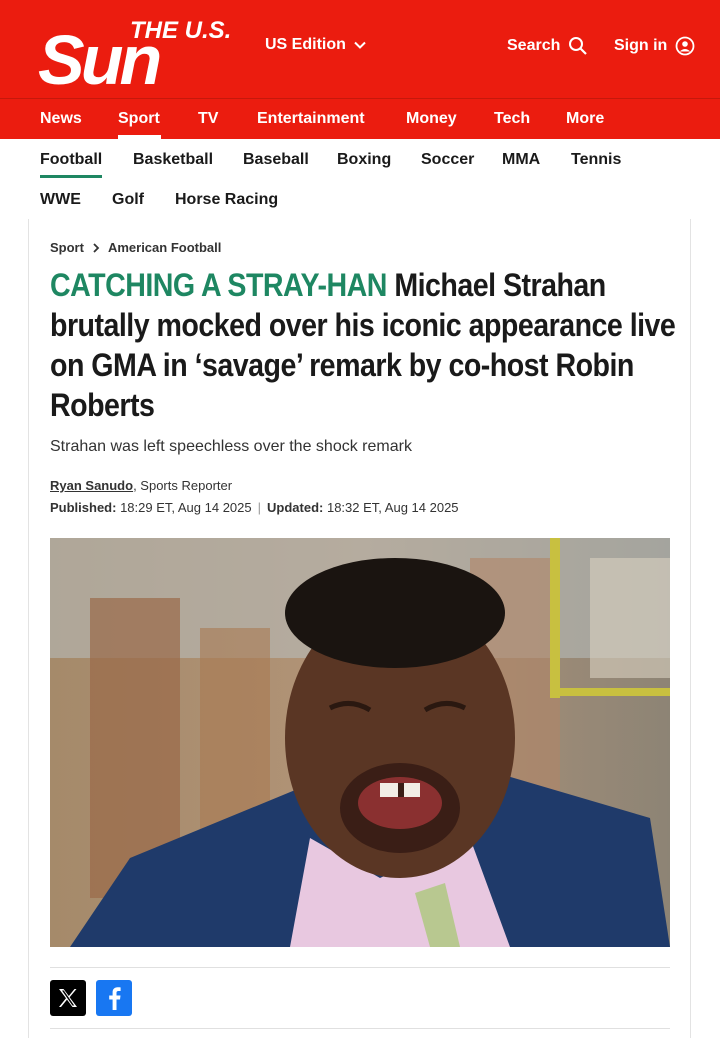  I want to click on chevron-right-icon, so click(96, 247).